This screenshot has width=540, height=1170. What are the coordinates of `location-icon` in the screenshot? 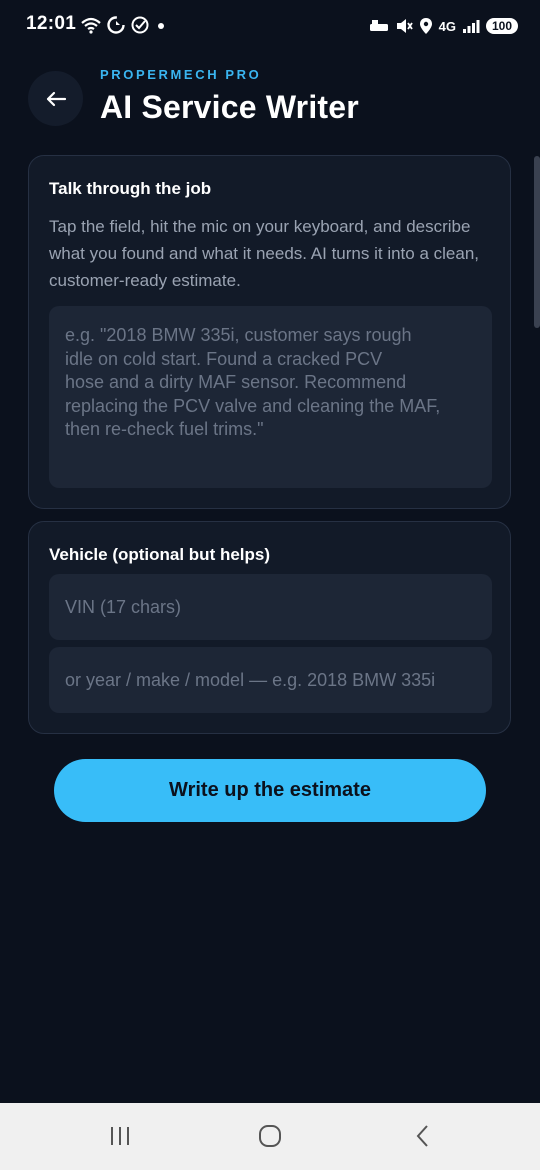 It's located at (425, 26).